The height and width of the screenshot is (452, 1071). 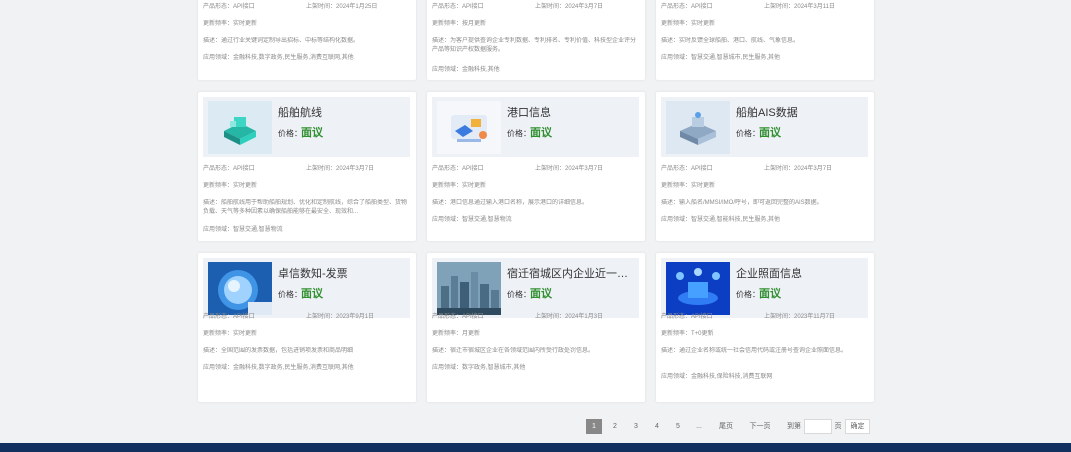 What do you see at coordinates (698, 288) in the screenshot?
I see `enterprise-image` at bounding box center [698, 288].